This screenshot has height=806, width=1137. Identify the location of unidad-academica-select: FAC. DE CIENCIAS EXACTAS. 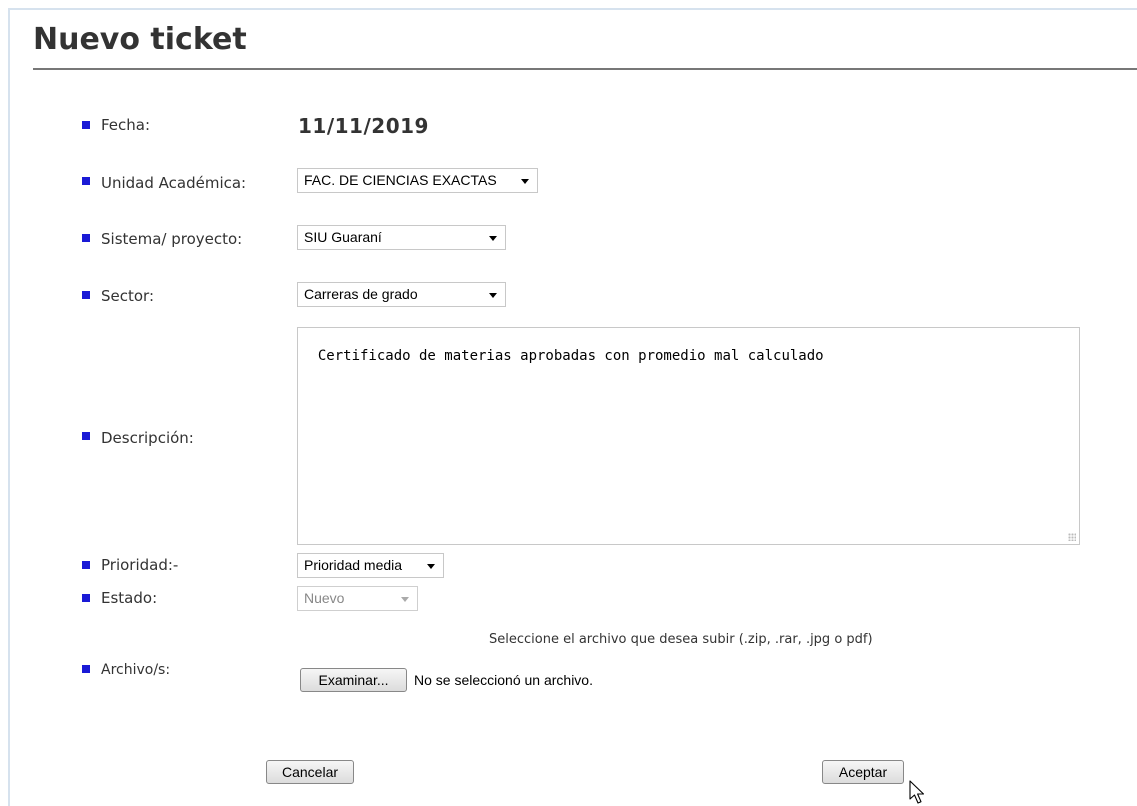
(417, 180).